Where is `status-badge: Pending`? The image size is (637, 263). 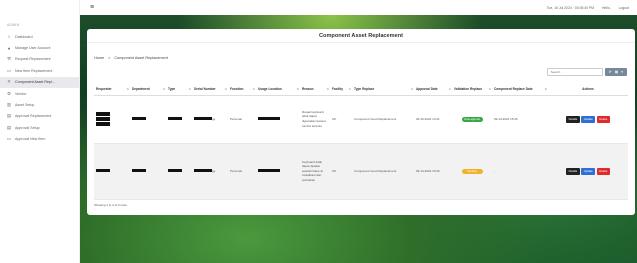
status-badge: Pending is located at coordinates (472, 171).